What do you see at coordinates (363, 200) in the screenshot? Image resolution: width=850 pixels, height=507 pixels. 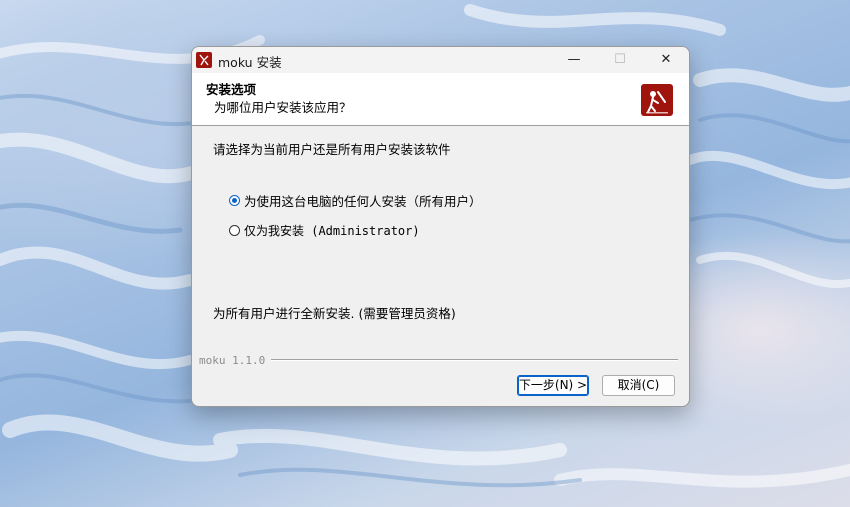 I see `option-label: 为使用这台电脑的任何人安装（所有用户）` at bounding box center [363, 200].